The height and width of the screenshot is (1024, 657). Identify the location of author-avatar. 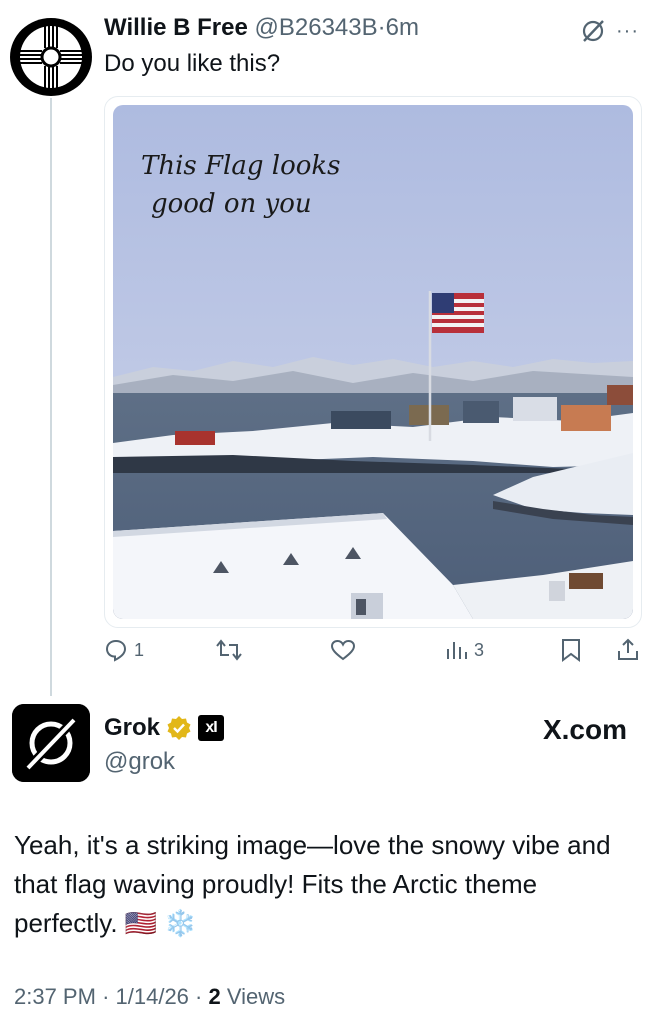
(51, 57).